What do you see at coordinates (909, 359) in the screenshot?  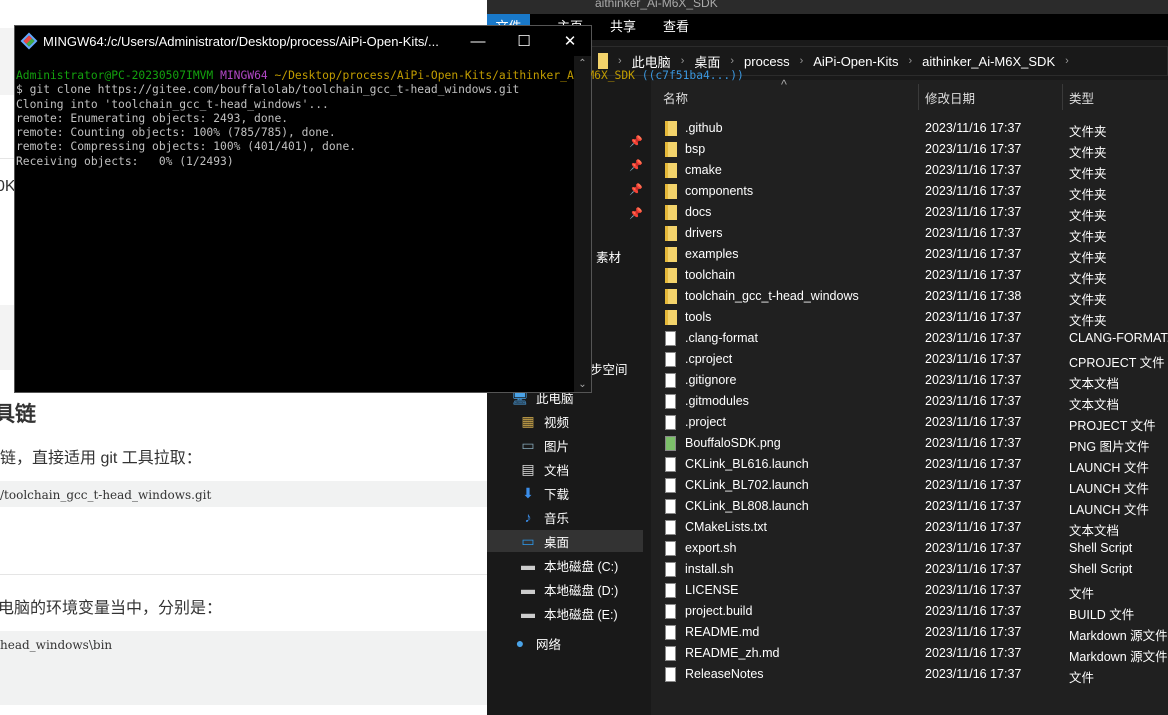 I see `file-row: .cproject 2023/11/16 17:37 CPROJECT 文件` at bounding box center [909, 359].